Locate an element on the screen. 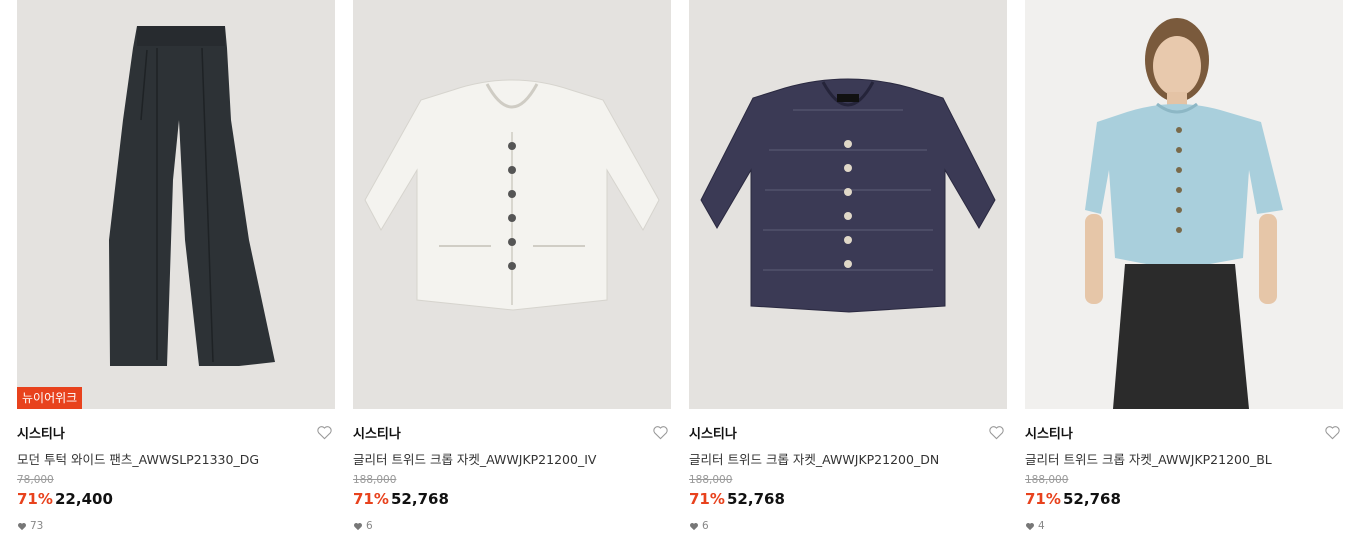 The width and height of the screenshot is (1350, 543). product-name: 글리터 트위드 크롭 자켓_AWWJKP21200_BL is located at coordinates (1148, 458).